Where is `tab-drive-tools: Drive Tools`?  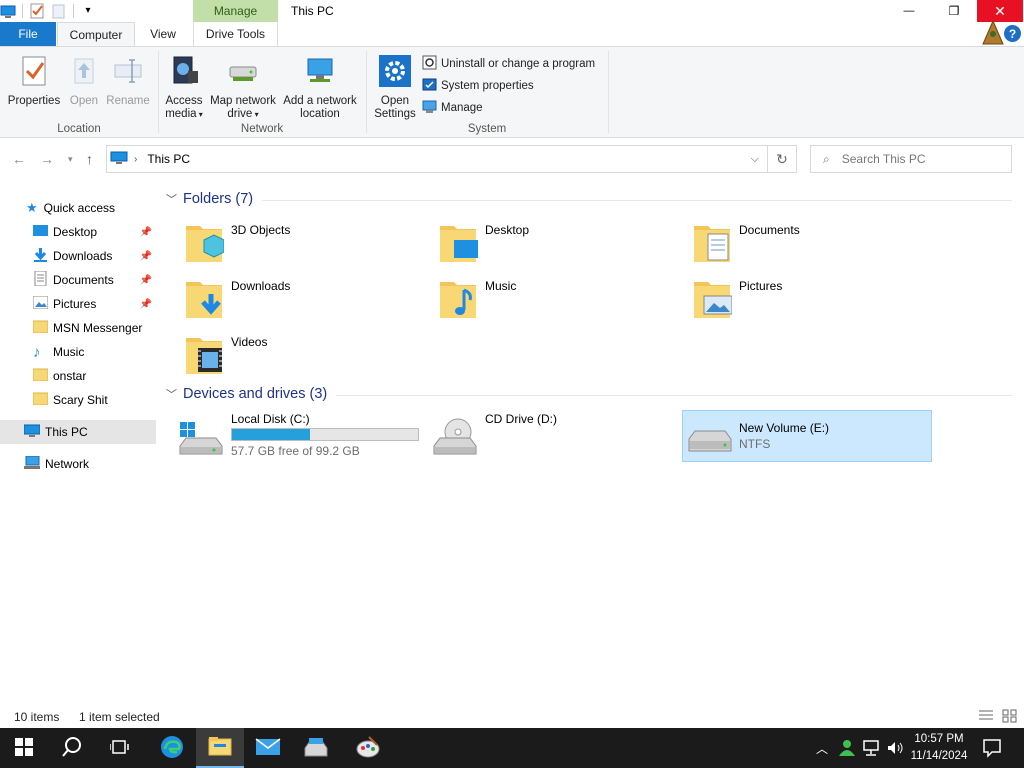
tab-drive-tools: Drive Tools is located at coordinates (235, 34).